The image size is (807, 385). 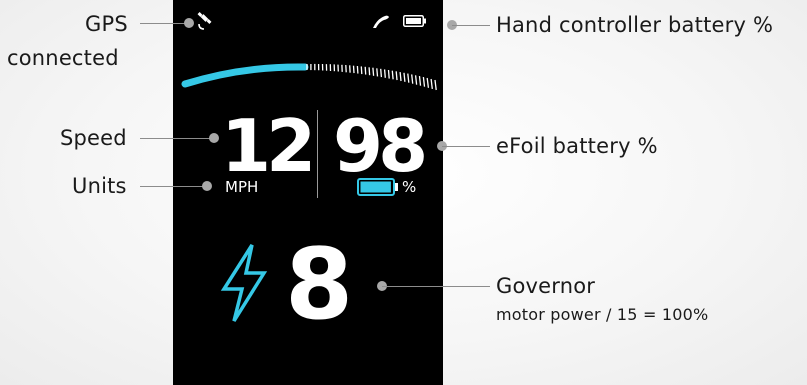 I want to click on lightning-bolt-icon, so click(x=244, y=283).